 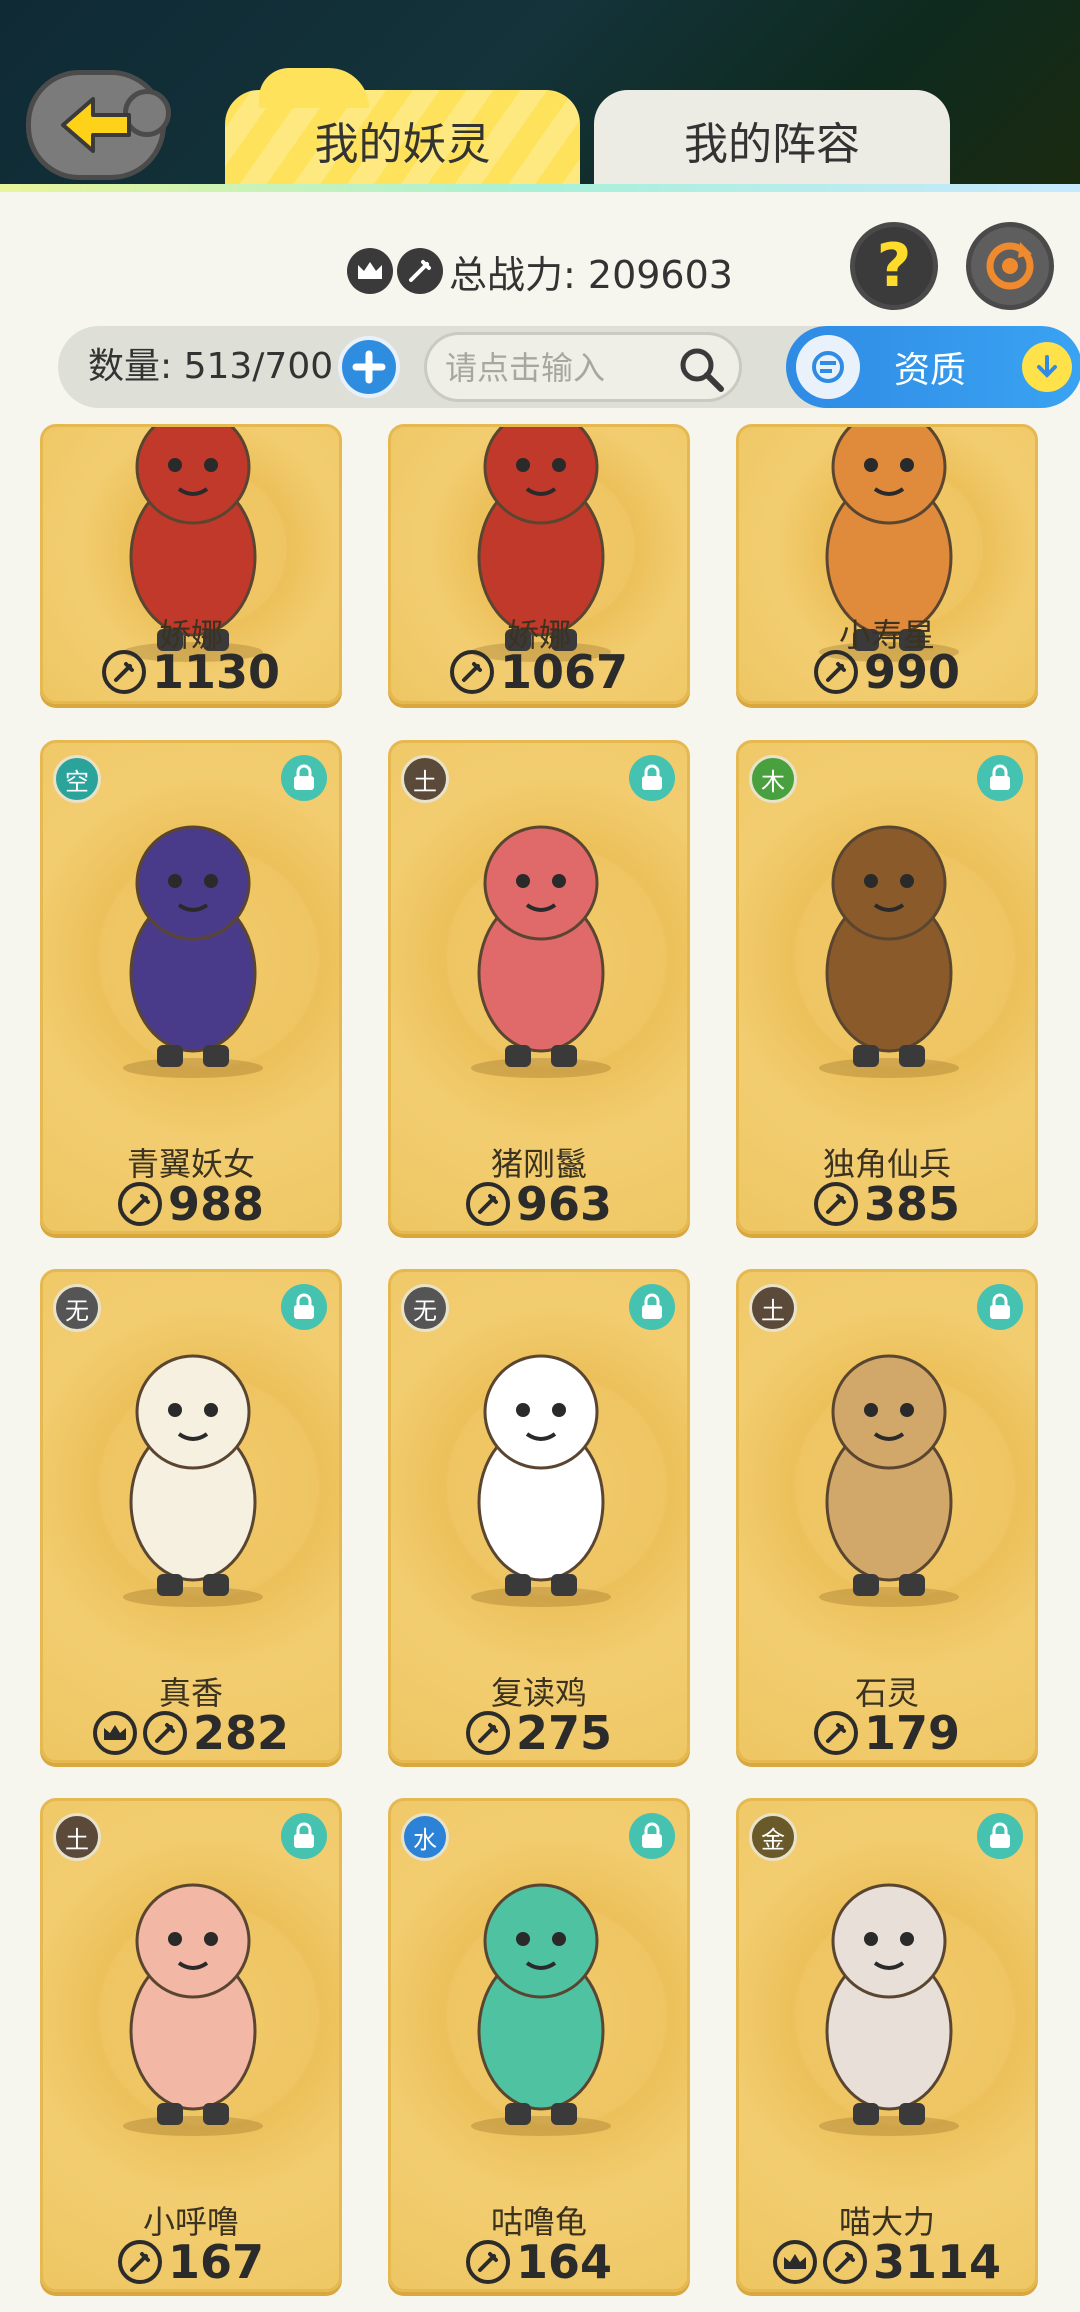 I want to click on tab-my-spirits: 我的妖灵, so click(x=402, y=129).